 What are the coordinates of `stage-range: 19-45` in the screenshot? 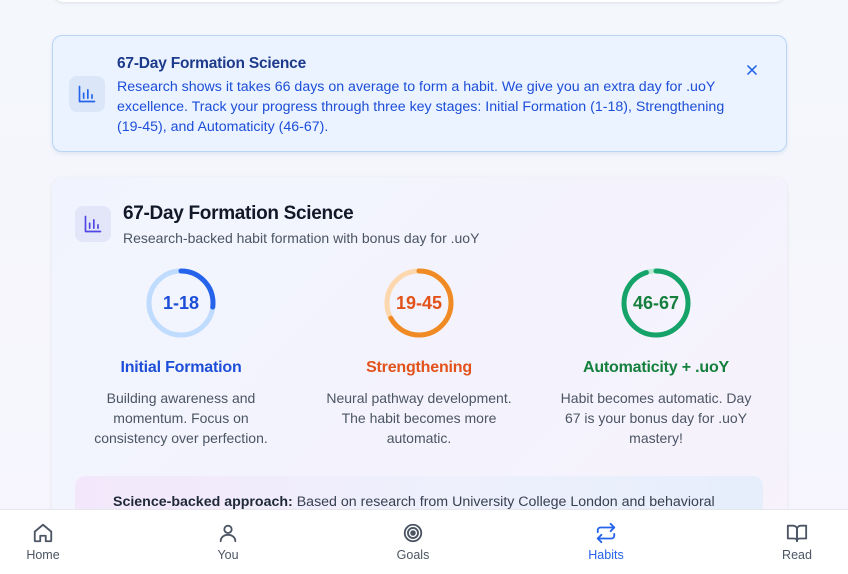 It's located at (419, 302).